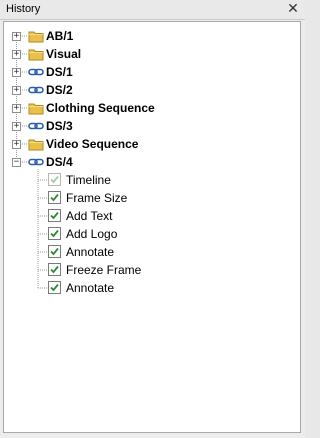 This screenshot has width=320, height=438. Describe the element at coordinates (16, 162) in the screenshot. I see `collapse-toggle-icon: −` at that location.